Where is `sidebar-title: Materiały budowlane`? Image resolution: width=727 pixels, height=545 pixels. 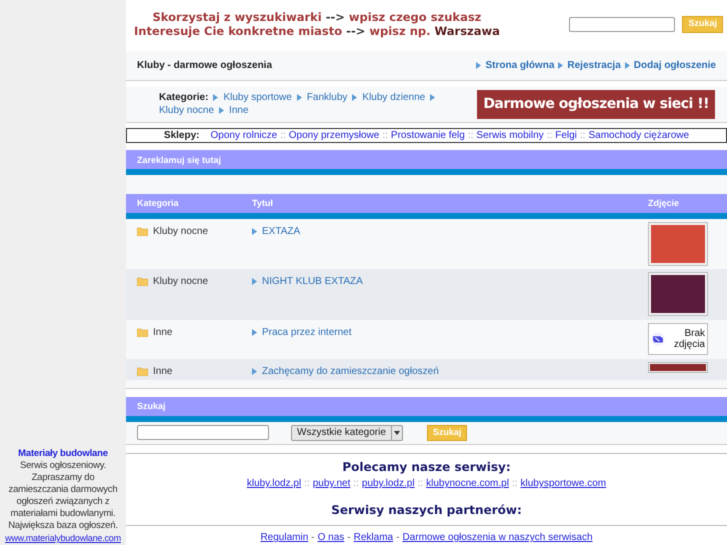
sidebar-title: Materiały budowlane is located at coordinates (63, 454).